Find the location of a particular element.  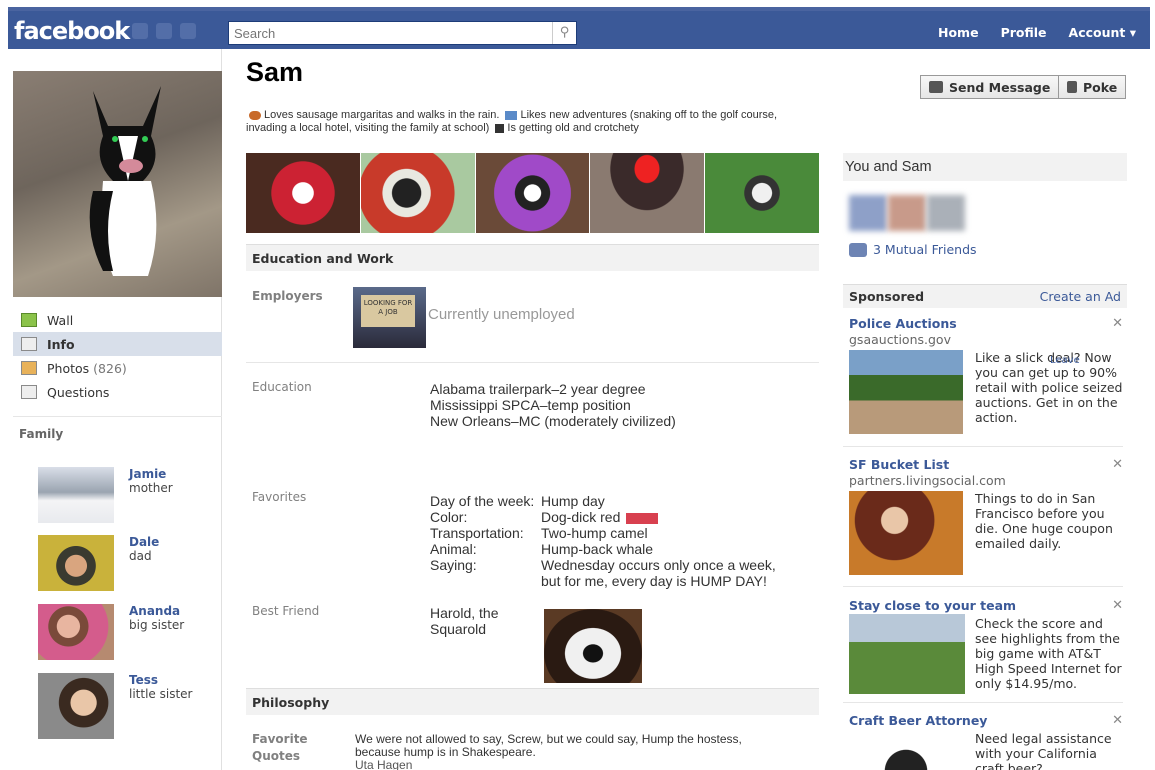

notifications-icon is located at coordinates (188, 31).